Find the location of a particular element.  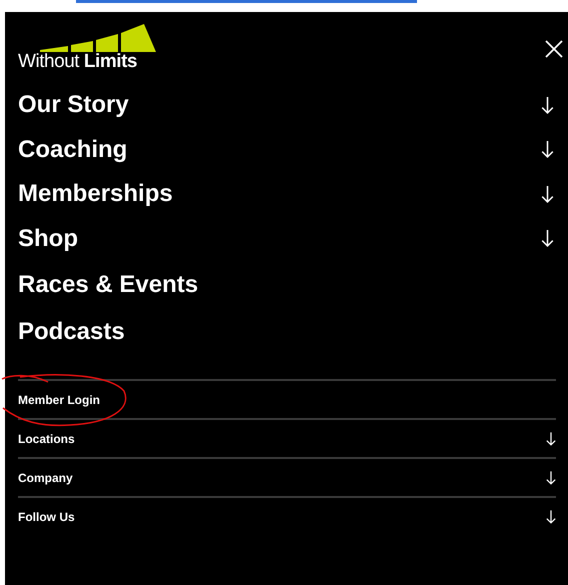

logo-bars-icon is located at coordinates (98, 38).